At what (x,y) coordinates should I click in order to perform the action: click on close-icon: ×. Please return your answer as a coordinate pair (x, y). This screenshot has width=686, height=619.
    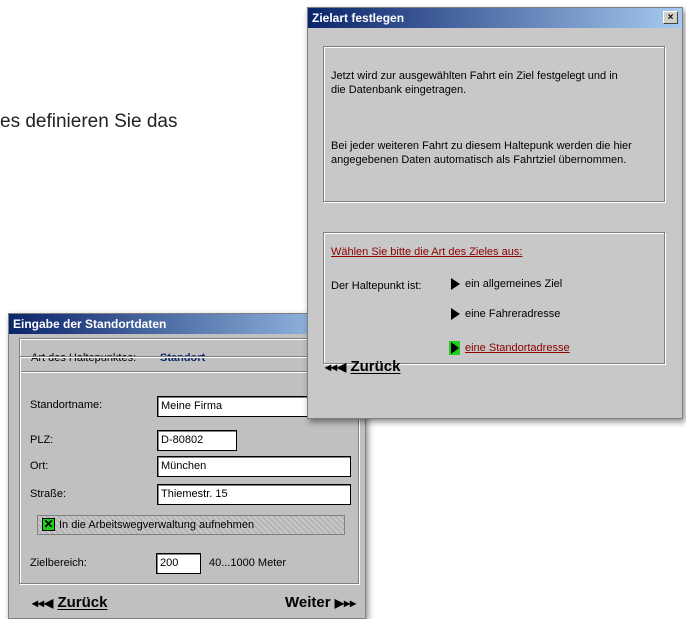
    Looking at the image, I should click on (670, 17).